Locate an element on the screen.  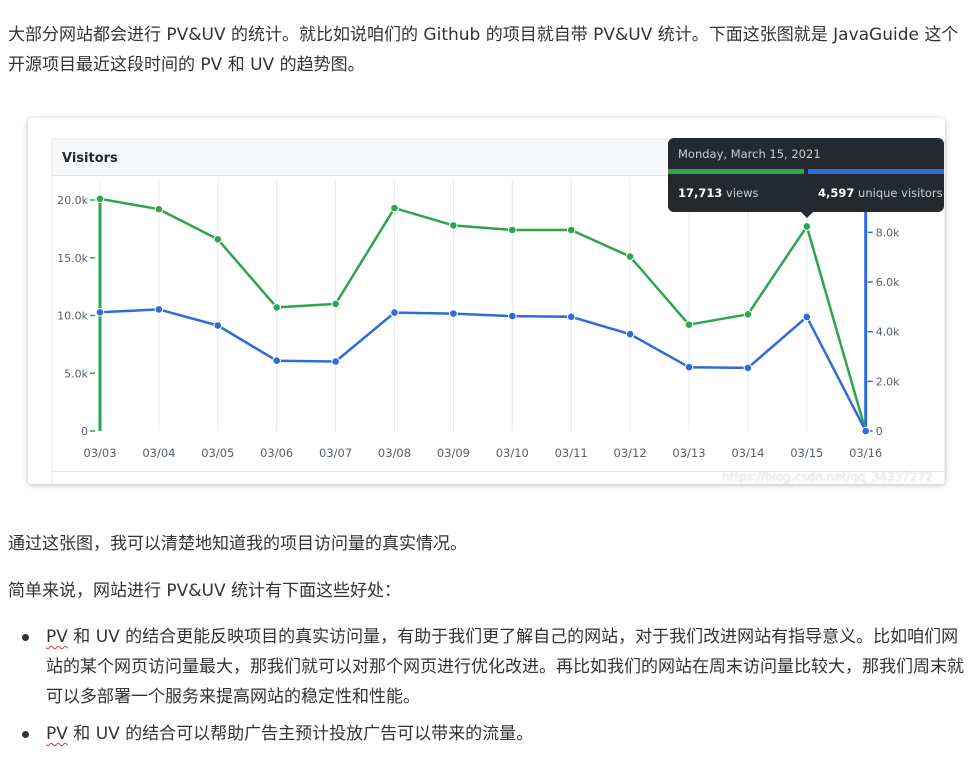
x-tick-label: 03/04 is located at coordinates (158, 453).